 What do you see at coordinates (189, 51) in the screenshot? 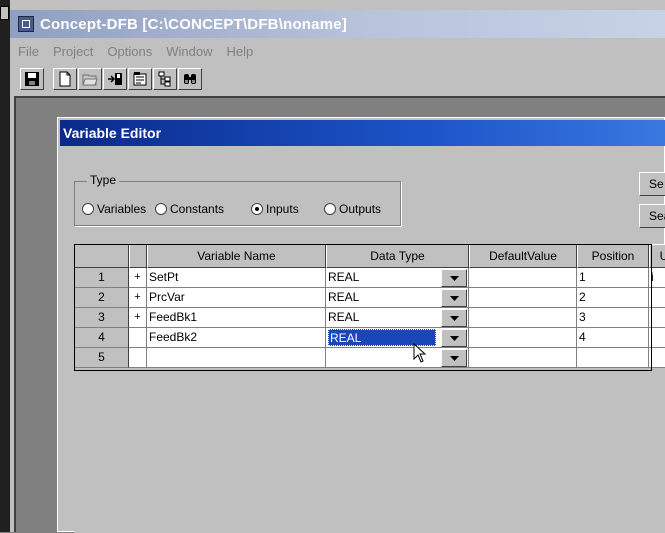
I see `menu-window: Window` at bounding box center [189, 51].